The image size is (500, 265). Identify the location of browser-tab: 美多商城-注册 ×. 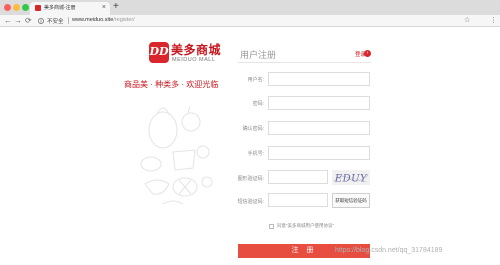
(70, 8).